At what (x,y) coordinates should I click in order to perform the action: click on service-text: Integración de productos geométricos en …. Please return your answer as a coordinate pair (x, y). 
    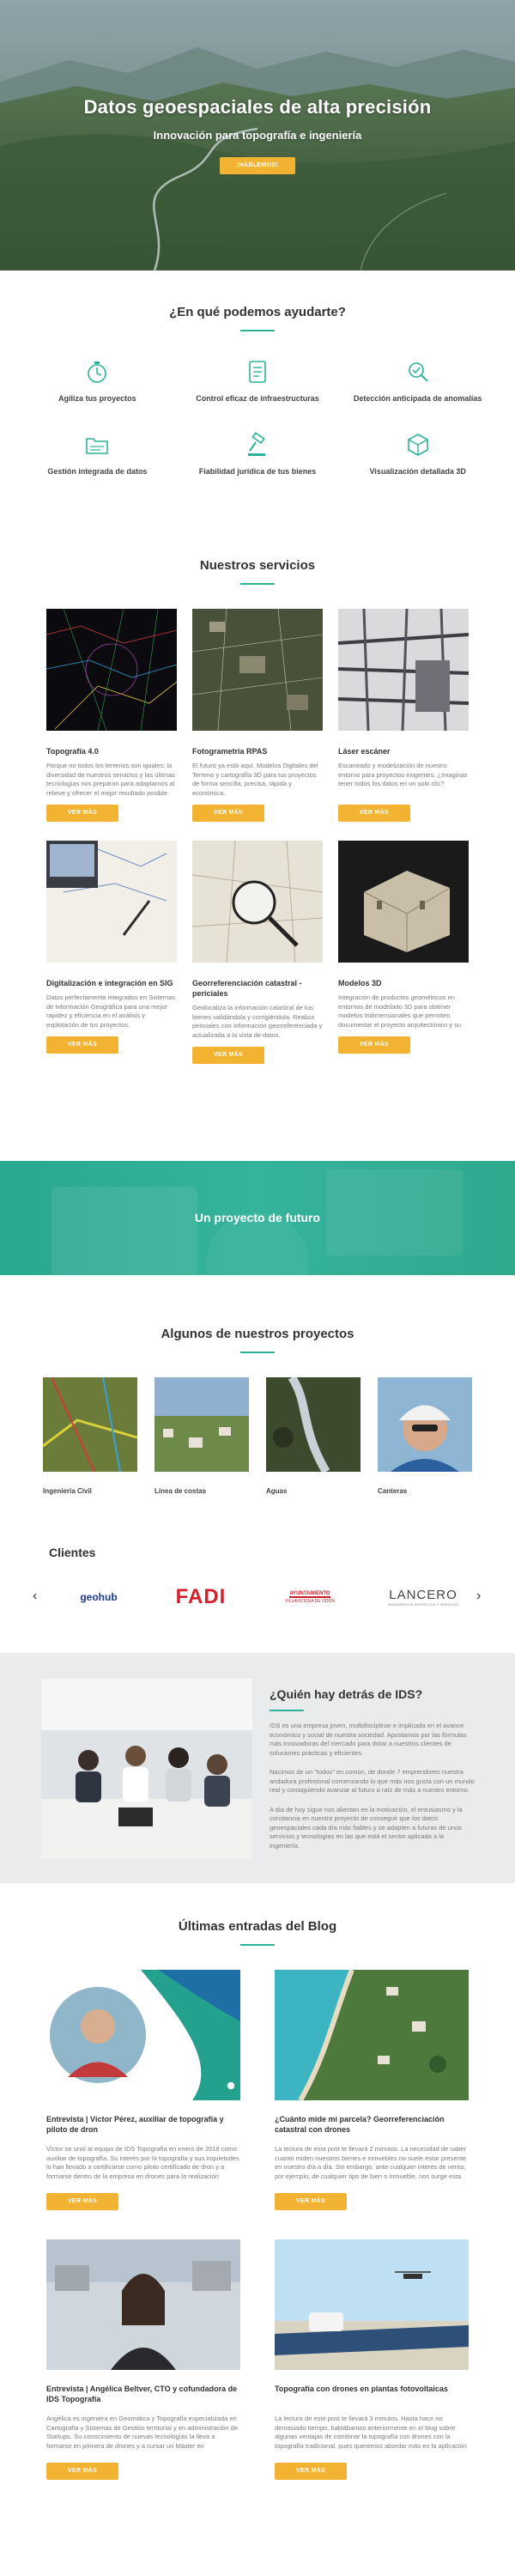
    Looking at the image, I should click on (399, 1012).